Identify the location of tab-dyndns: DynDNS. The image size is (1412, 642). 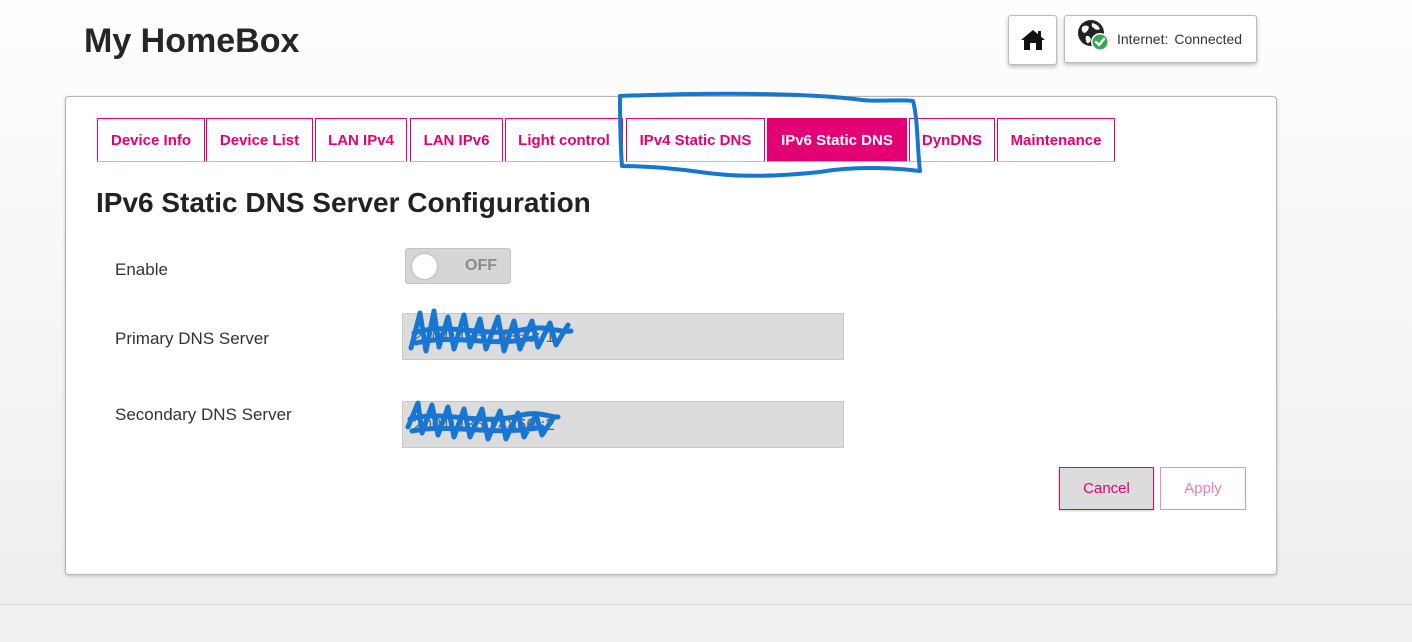
(952, 140).